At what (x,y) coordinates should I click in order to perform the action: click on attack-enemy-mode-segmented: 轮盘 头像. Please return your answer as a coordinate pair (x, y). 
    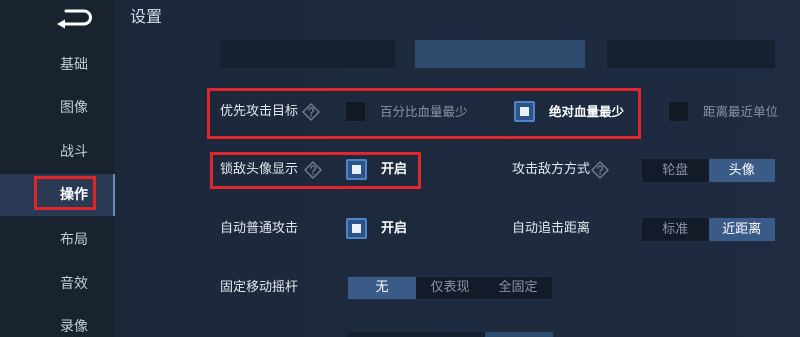
    Looking at the image, I should click on (708, 170).